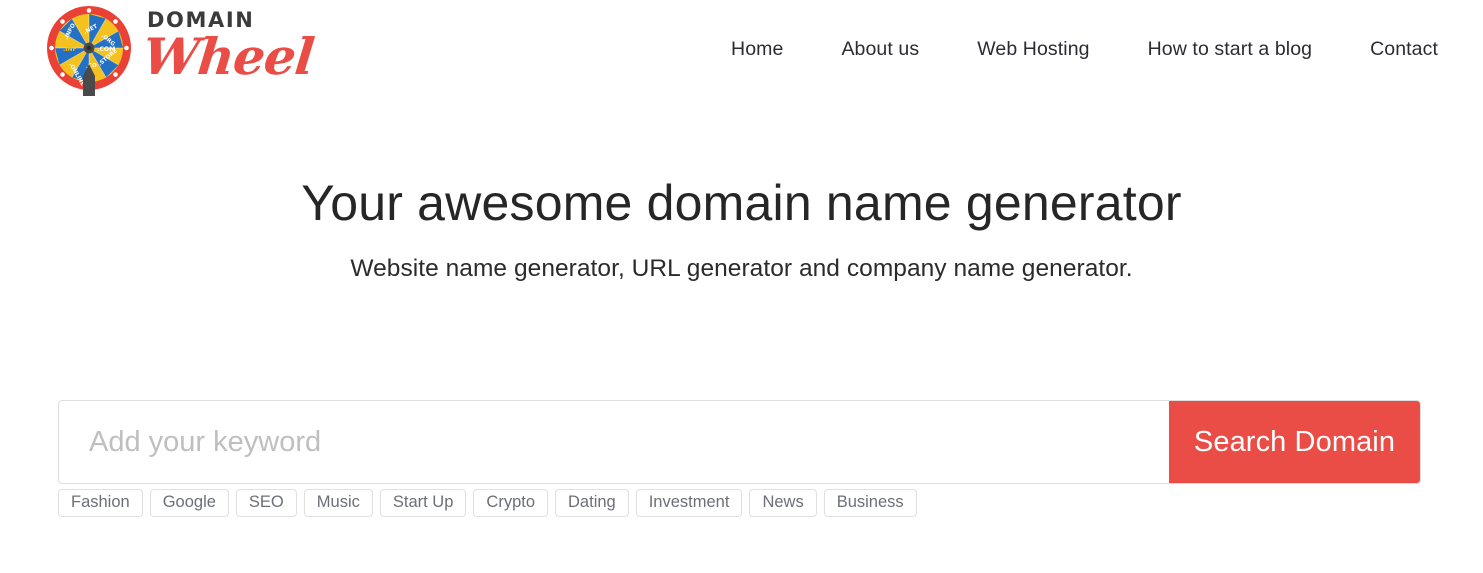 The width and height of the screenshot is (1483, 573). I want to click on tag-chip-crypto: Crypto, so click(511, 503).